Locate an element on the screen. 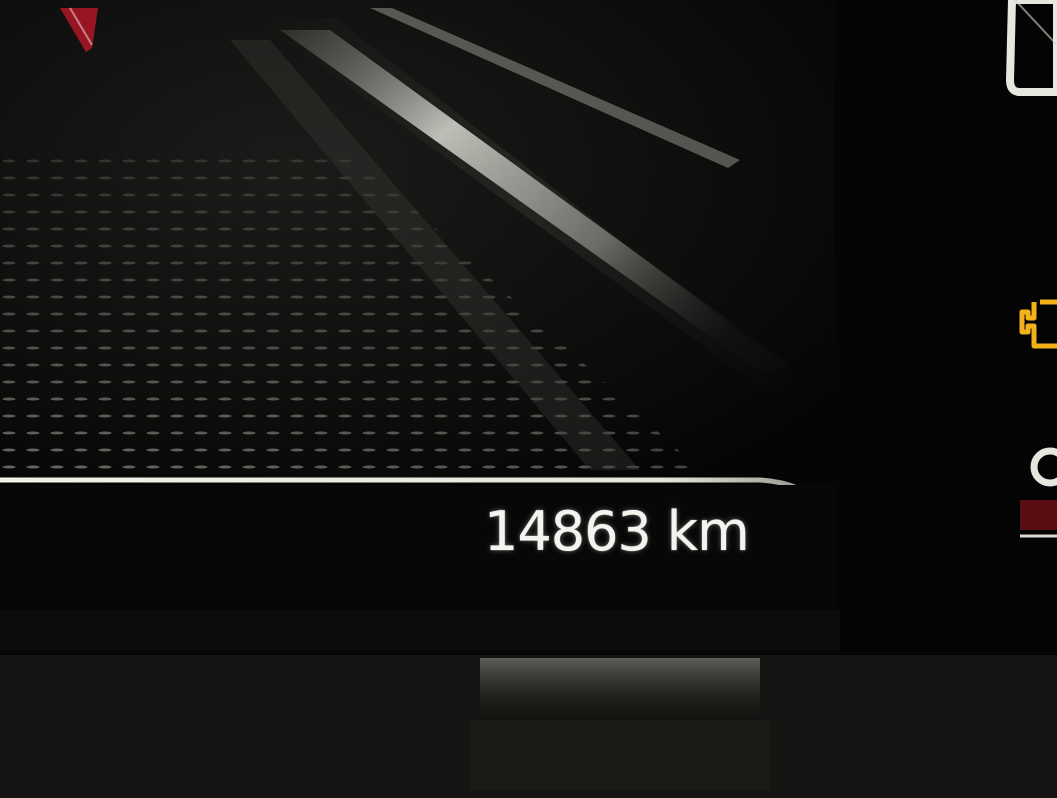 The image size is (1057, 798). odometer-unit: km is located at coordinates (708, 531).